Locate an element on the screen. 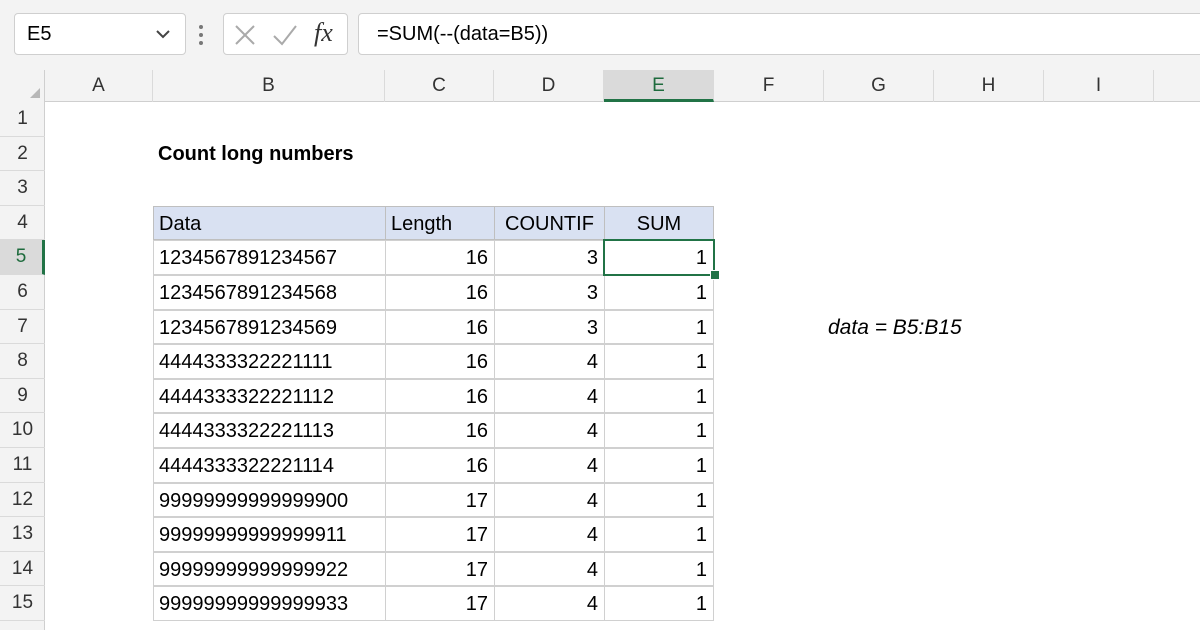  row-header-10: 10 is located at coordinates (22, 430).